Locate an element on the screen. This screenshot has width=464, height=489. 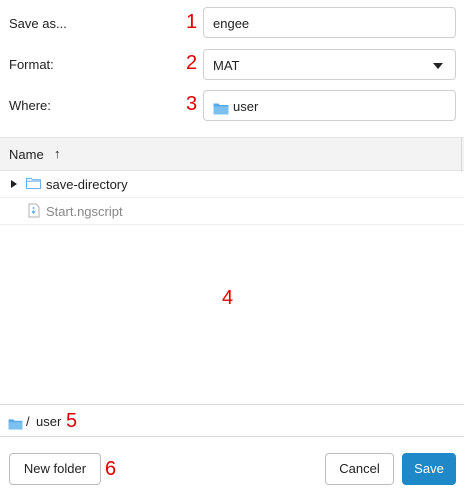
breadcrumb-item-user: user is located at coordinates (48, 421).